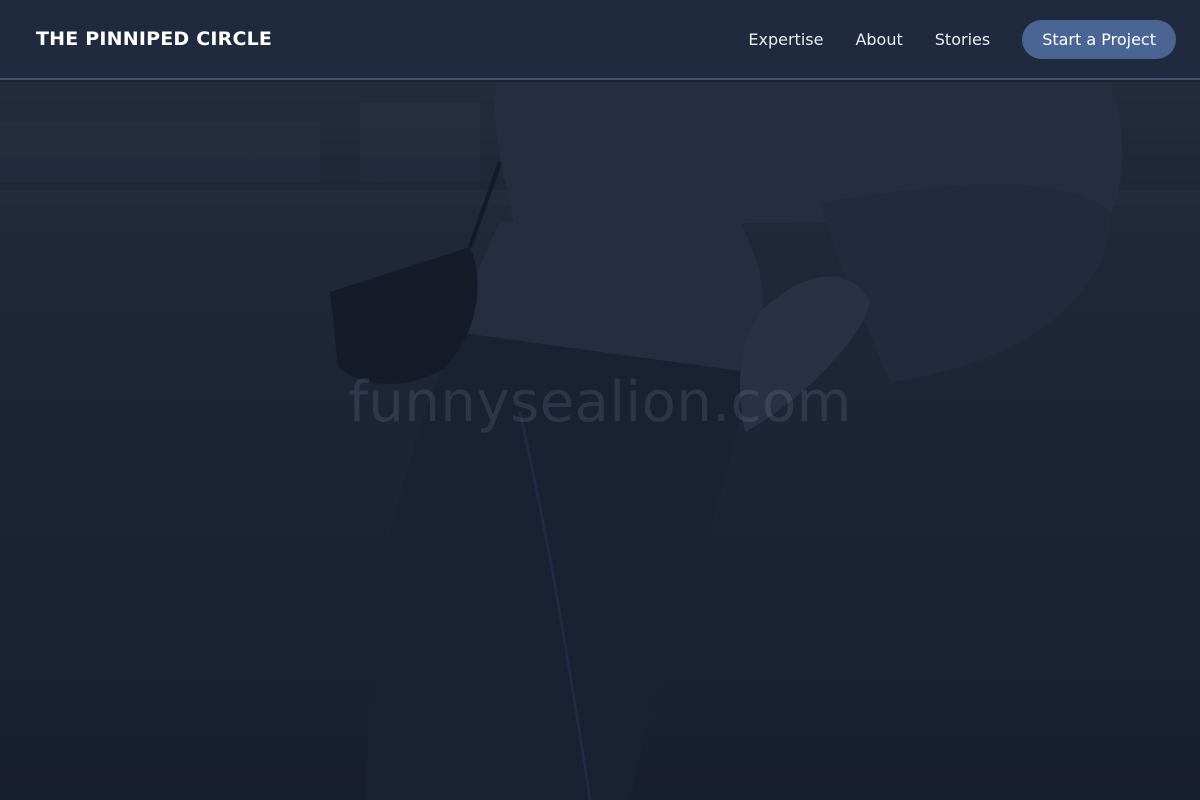  What do you see at coordinates (1099, 39) in the screenshot?
I see `start-project-button: Start a Project` at bounding box center [1099, 39].